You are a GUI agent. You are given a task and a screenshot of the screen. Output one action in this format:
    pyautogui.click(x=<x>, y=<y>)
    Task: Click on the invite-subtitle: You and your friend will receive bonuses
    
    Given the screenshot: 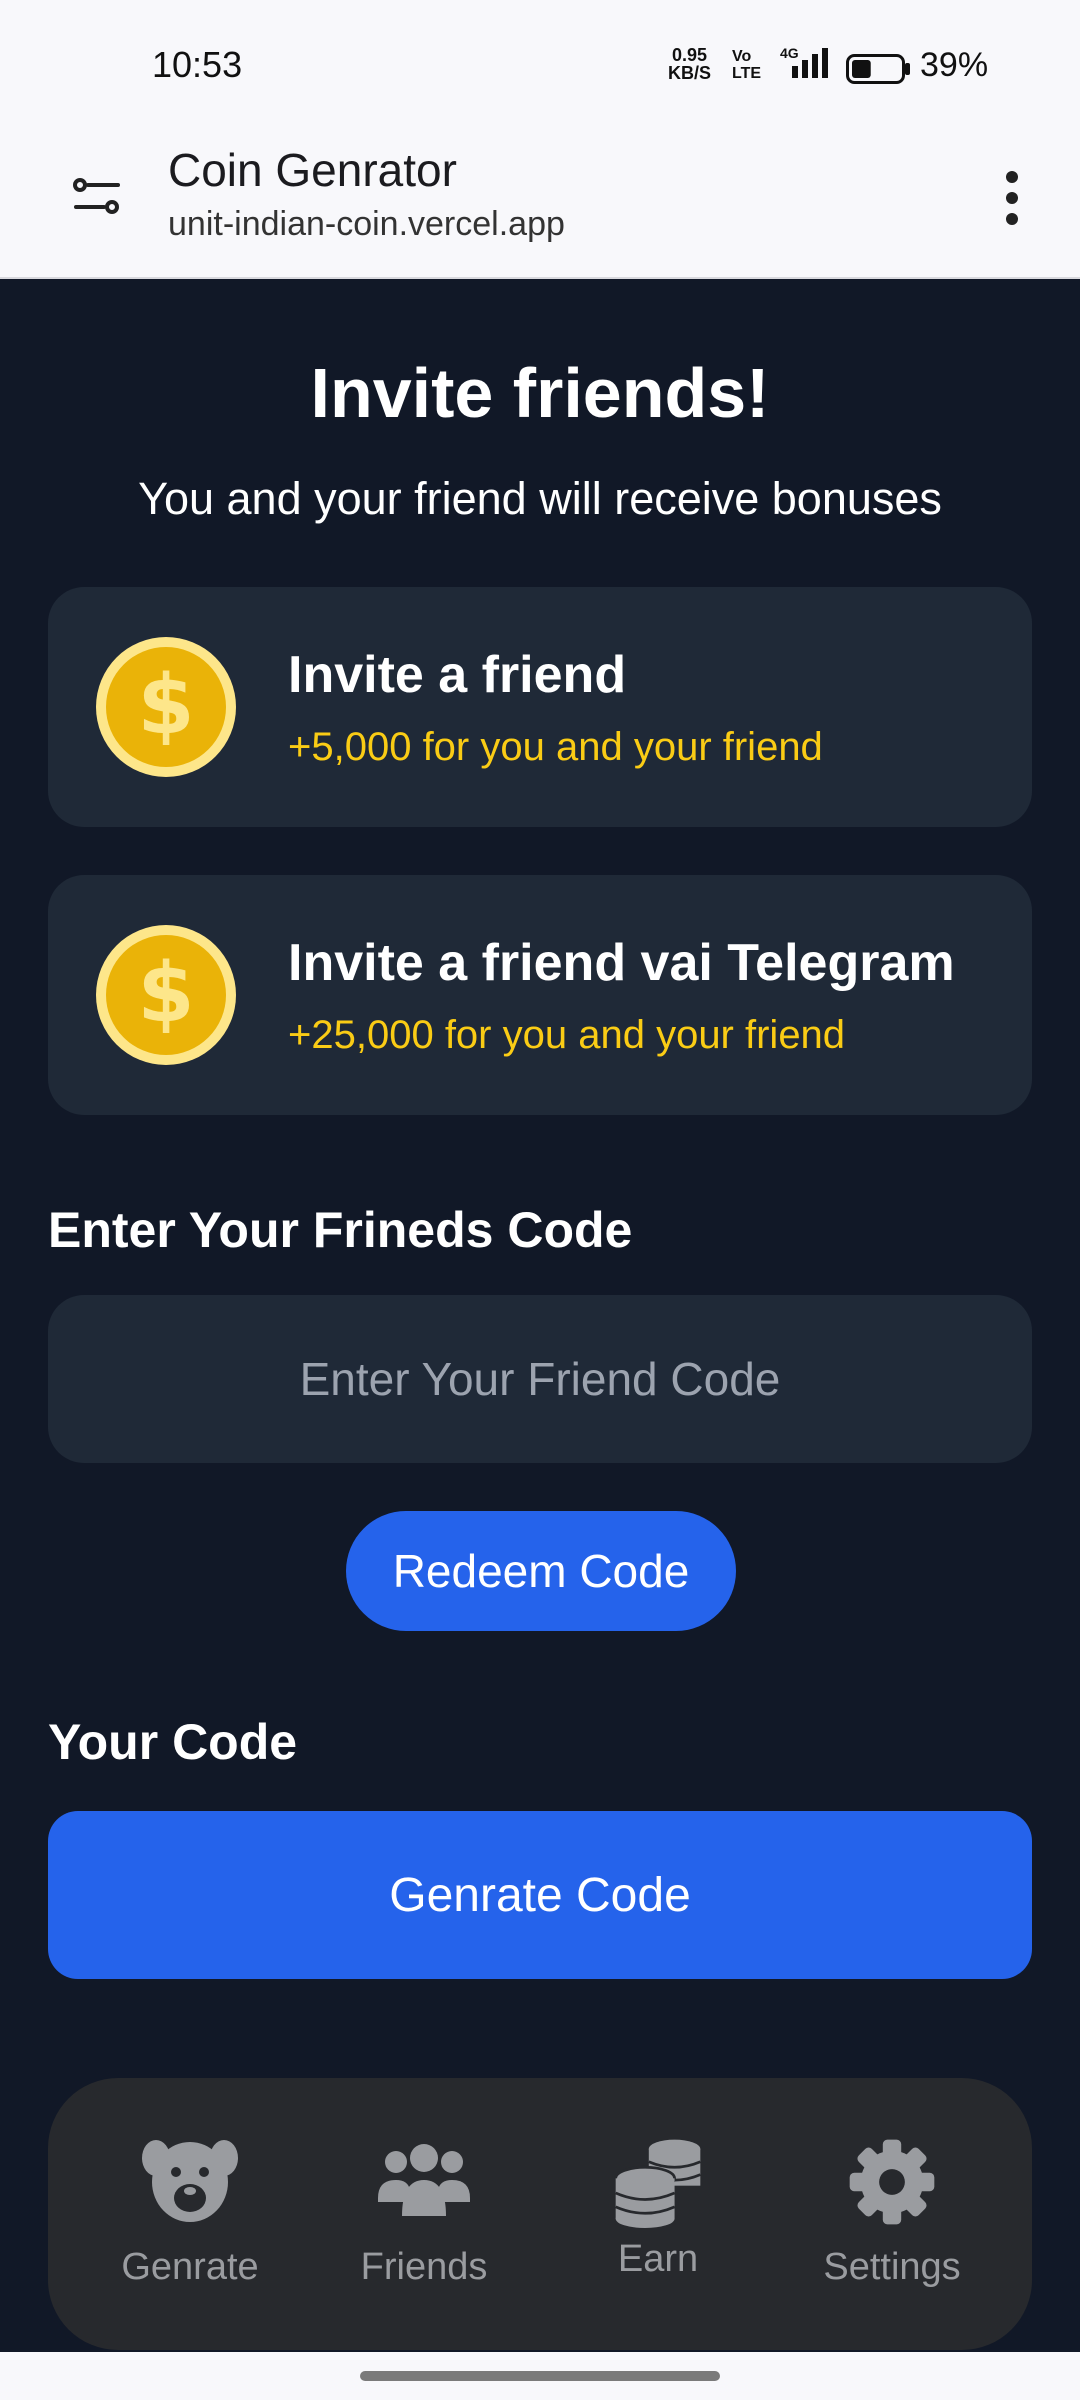 What is the action you would take?
    pyautogui.click(x=540, y=498)
    